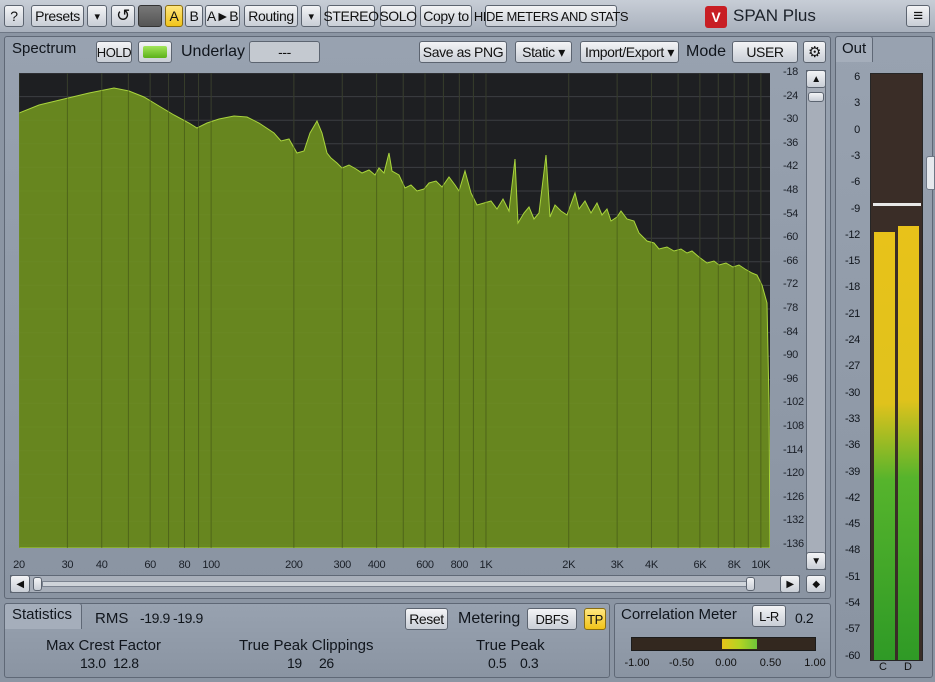 Image resolution: width=935 pixels, height=682 pixels. I want to click on y-tick-label: -96, so click(790, 378).